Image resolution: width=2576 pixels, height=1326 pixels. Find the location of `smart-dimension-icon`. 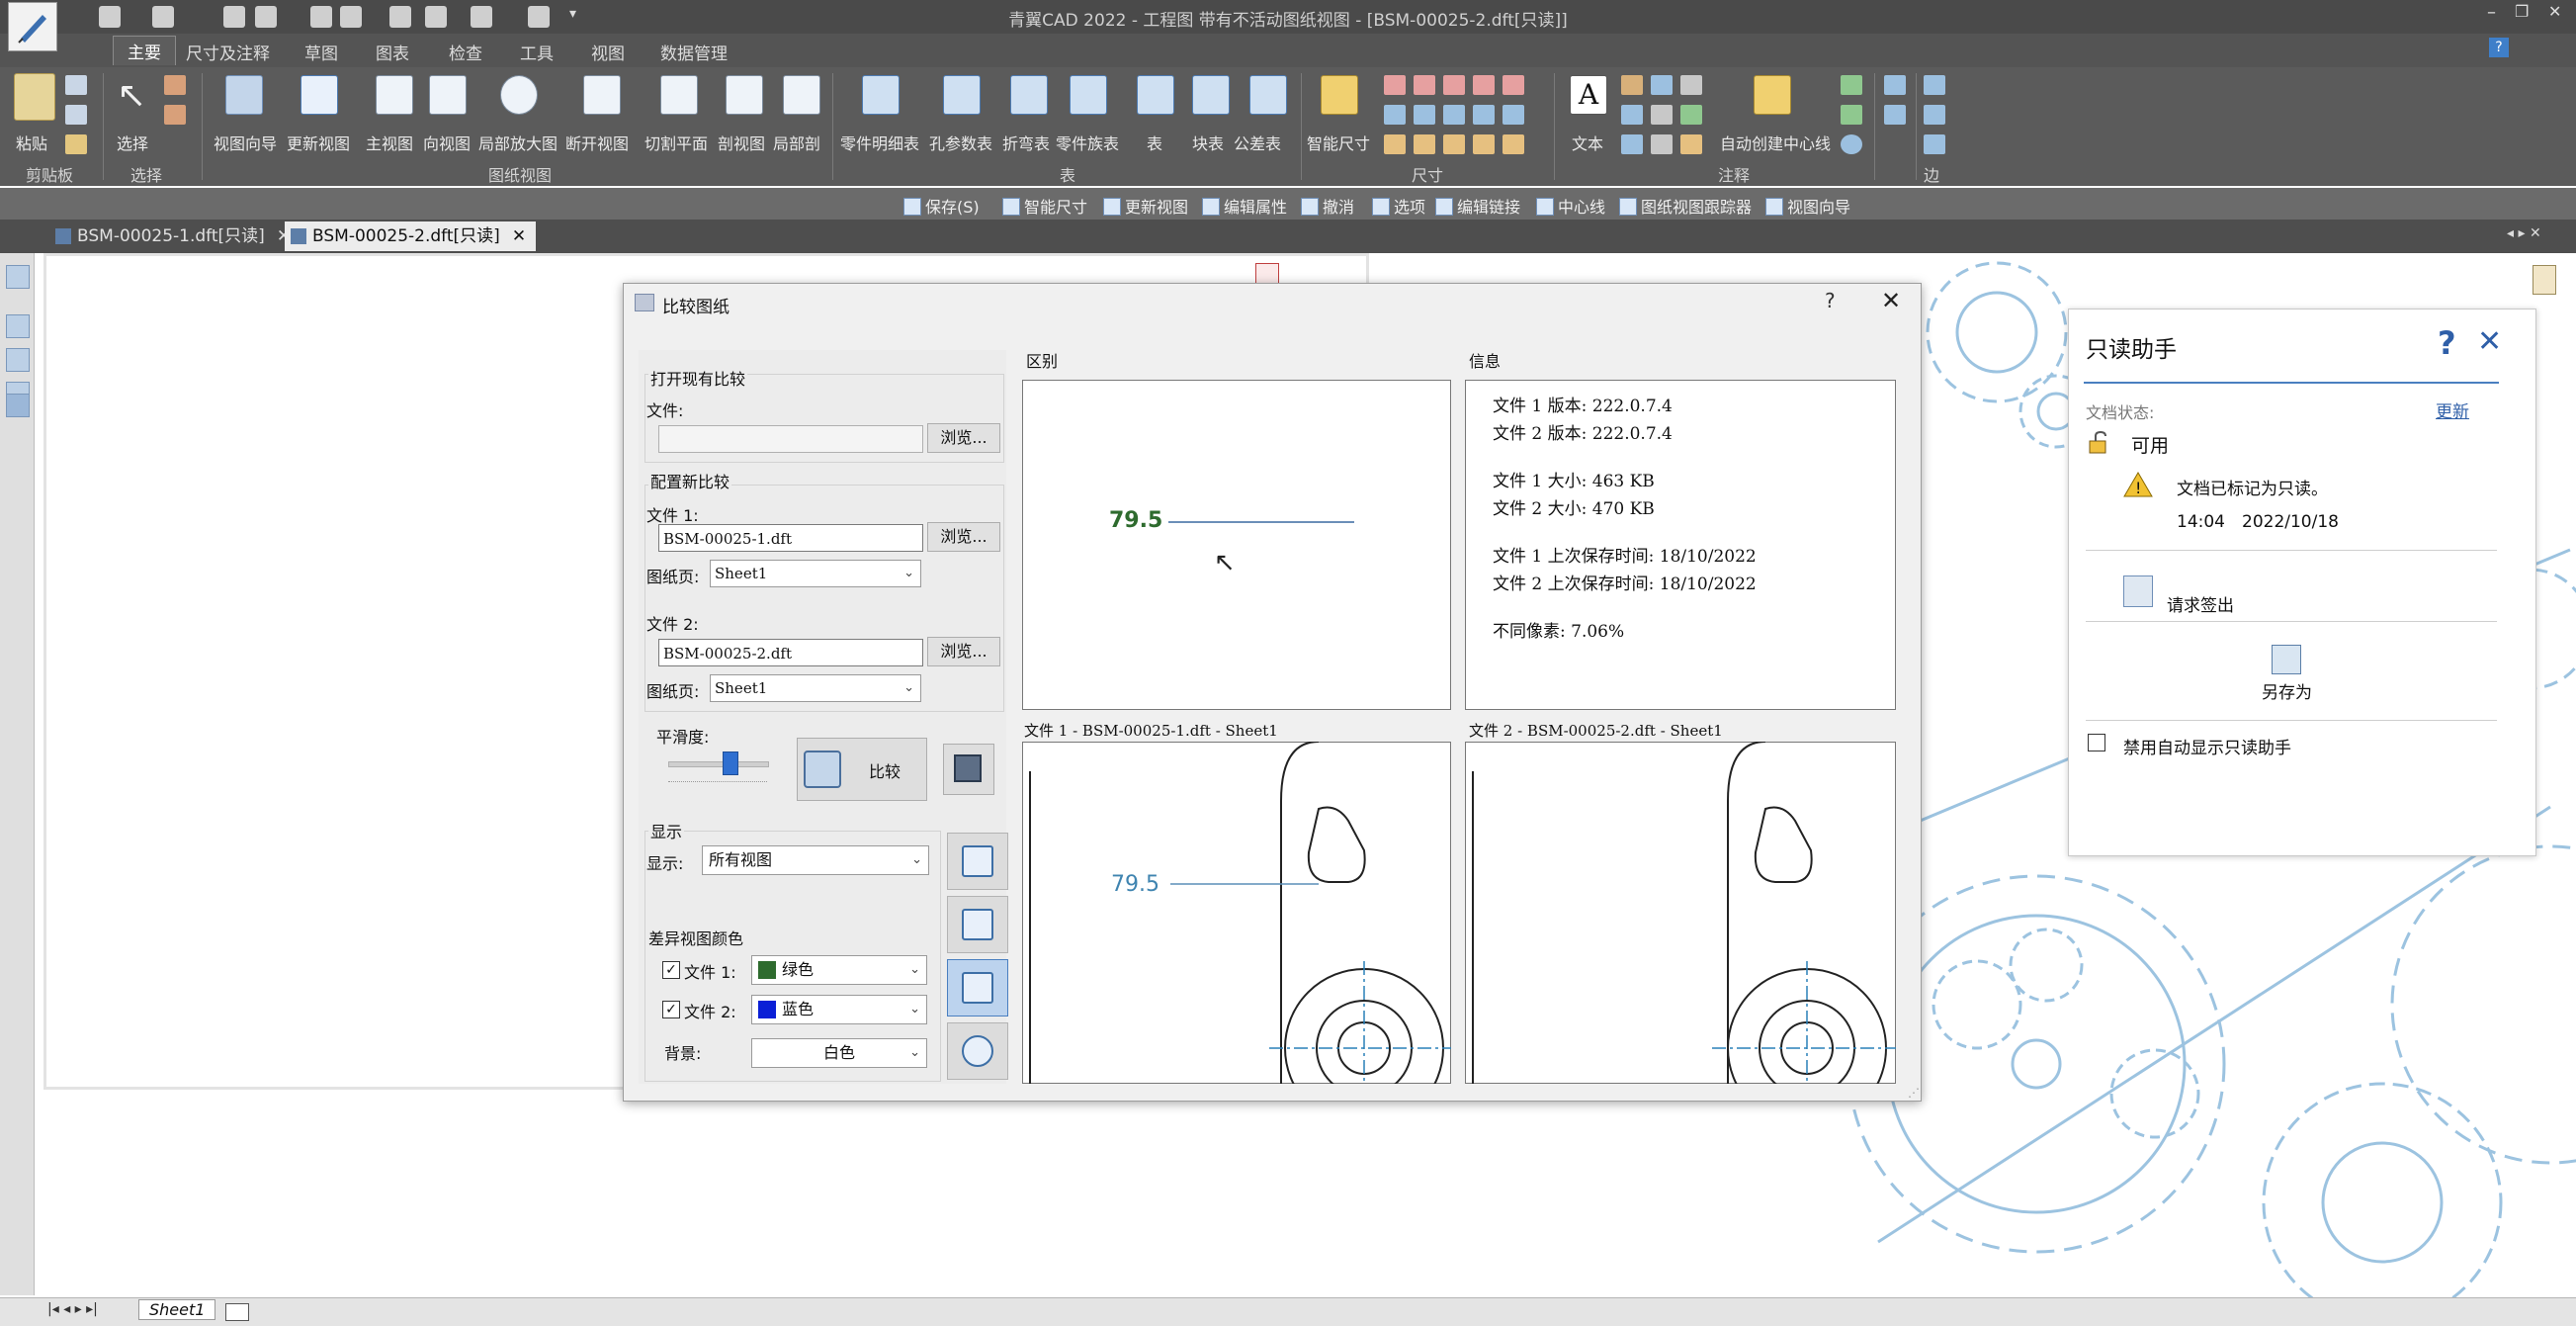

smart-dimension-icon is located at coordinates (1339, 95).